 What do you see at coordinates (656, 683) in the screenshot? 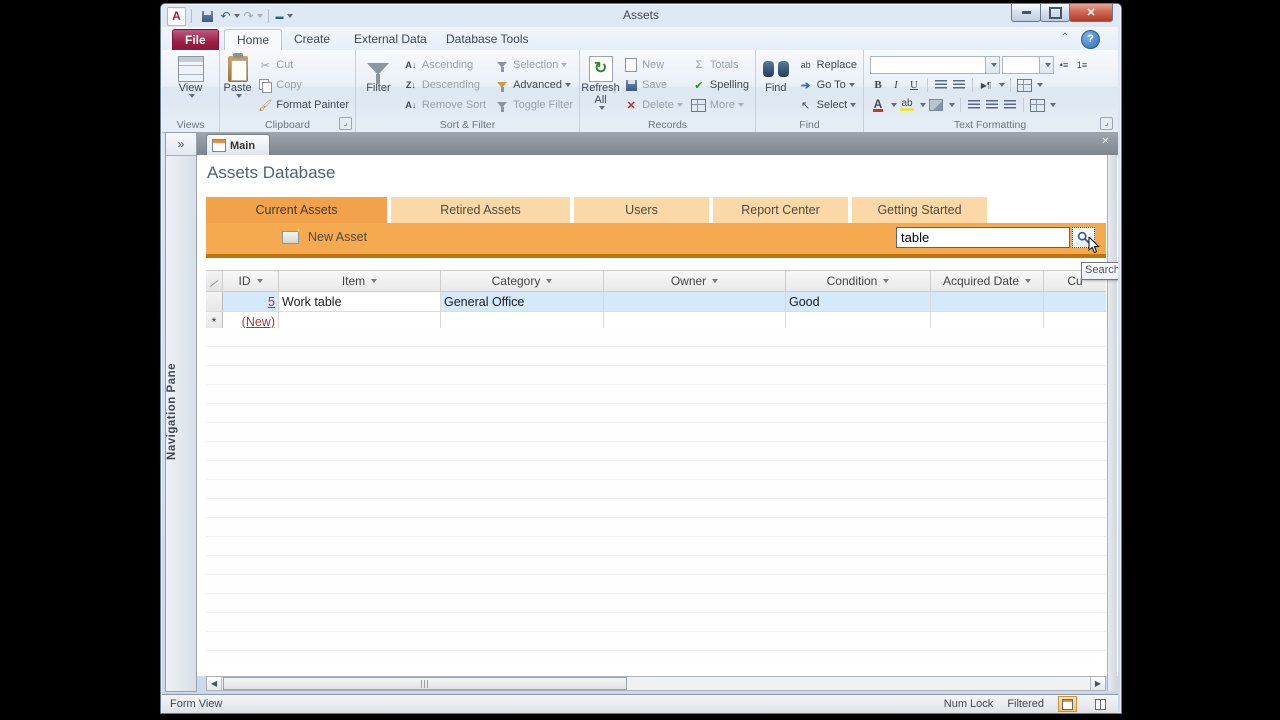
I see `horizontal-scrollbar: ◀ ▶` at bounding box center [656, 683].